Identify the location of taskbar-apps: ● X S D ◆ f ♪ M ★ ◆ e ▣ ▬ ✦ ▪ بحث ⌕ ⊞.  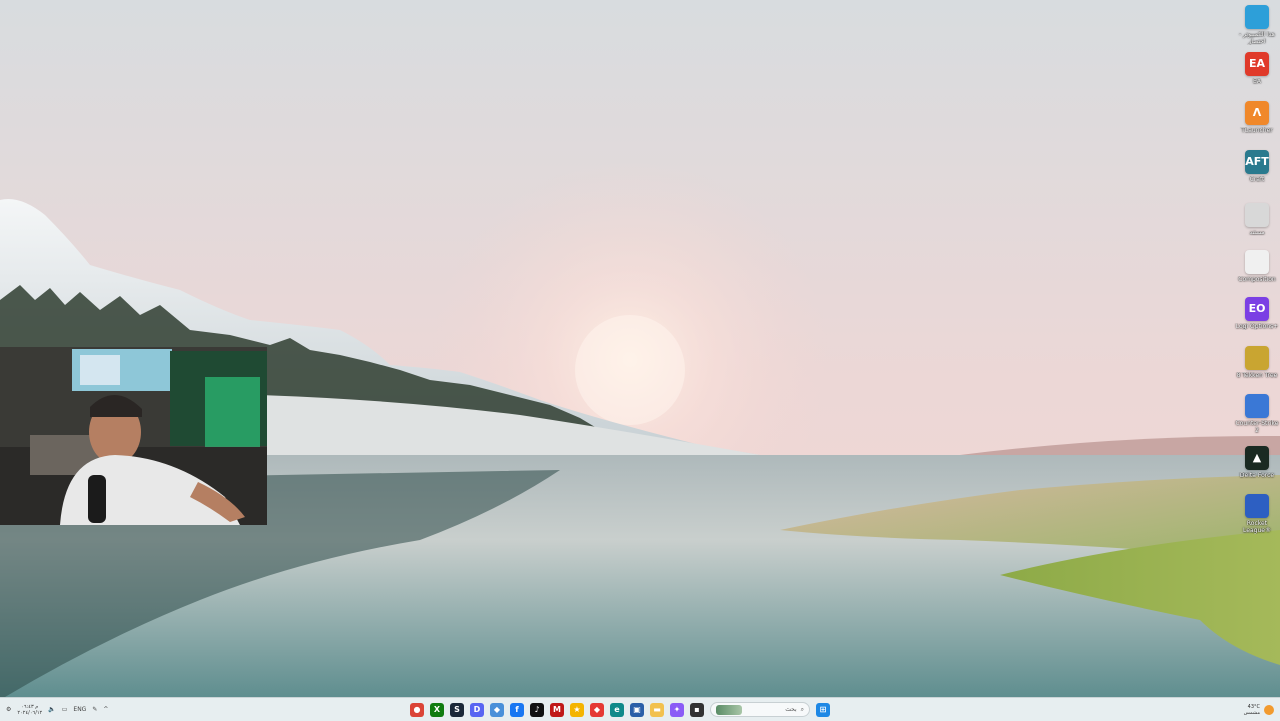
(620, 709).